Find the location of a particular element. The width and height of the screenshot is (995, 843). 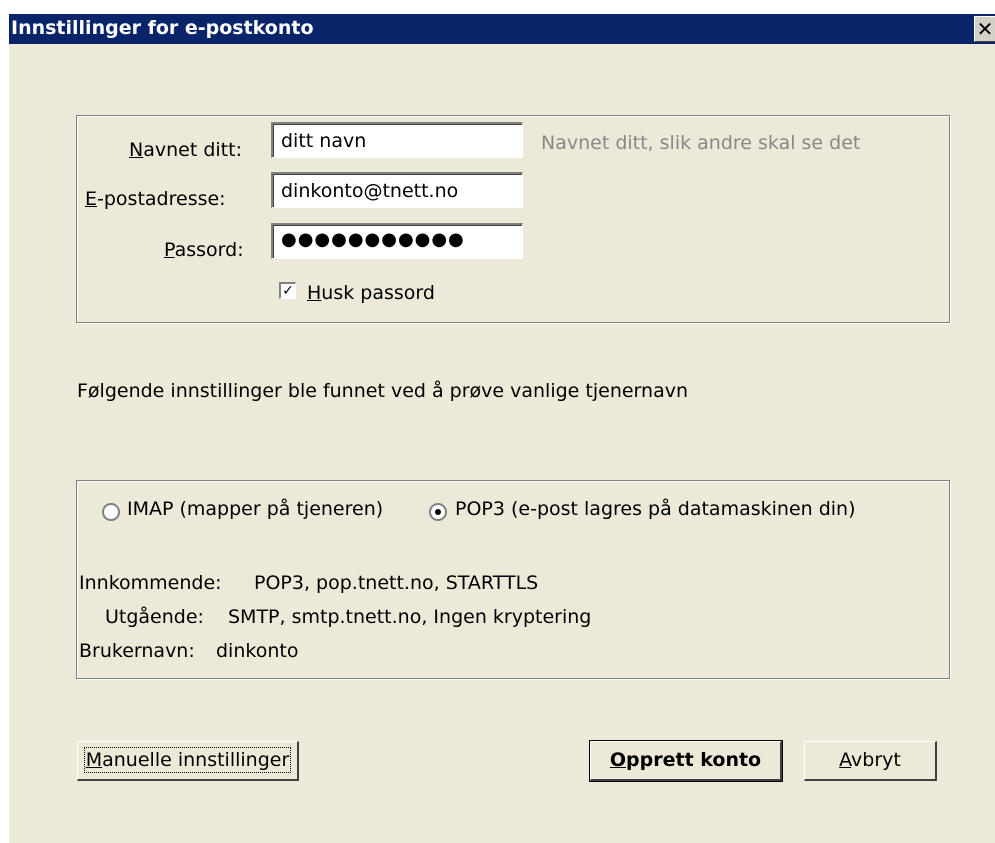

radio-selected-dot is located at coordinates (438, 512).